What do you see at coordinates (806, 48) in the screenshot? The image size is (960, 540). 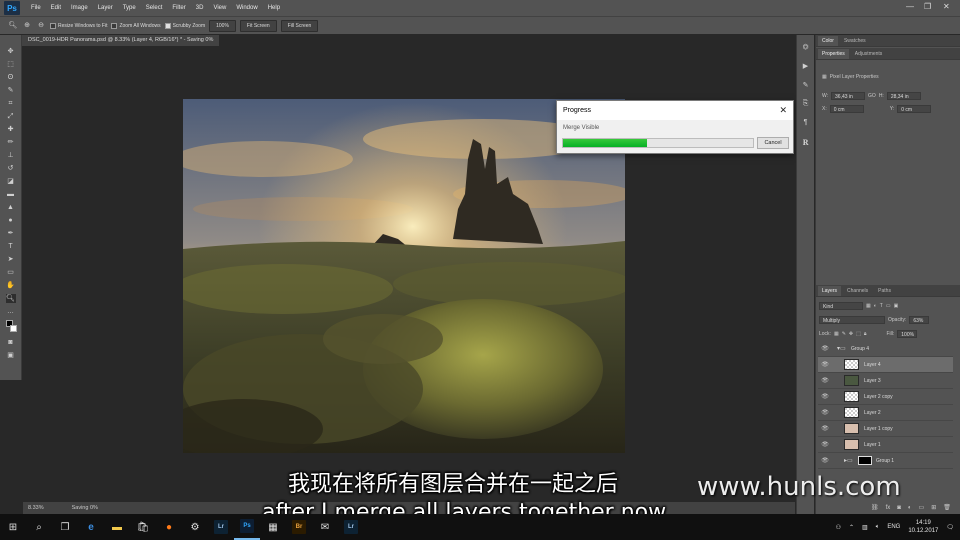 I see `history-icon: ⏣` at bounding box center [806, 48].